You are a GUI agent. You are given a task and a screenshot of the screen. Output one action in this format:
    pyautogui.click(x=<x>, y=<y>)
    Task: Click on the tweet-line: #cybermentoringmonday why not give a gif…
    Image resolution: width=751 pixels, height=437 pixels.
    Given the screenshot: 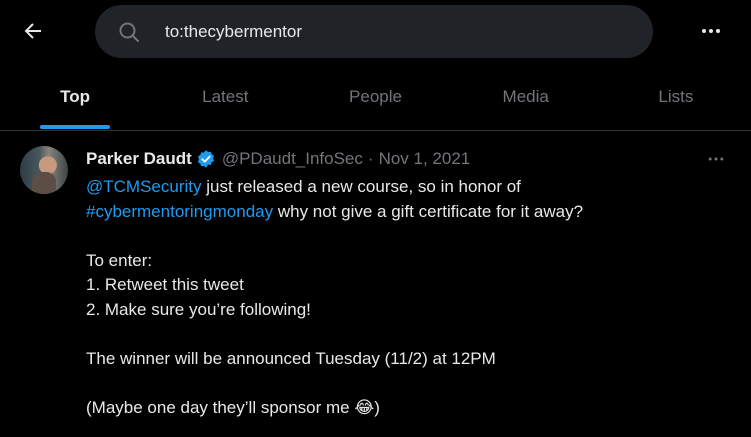 What is the action you would take?
    pyautogui.click(x=406, y=212)
    